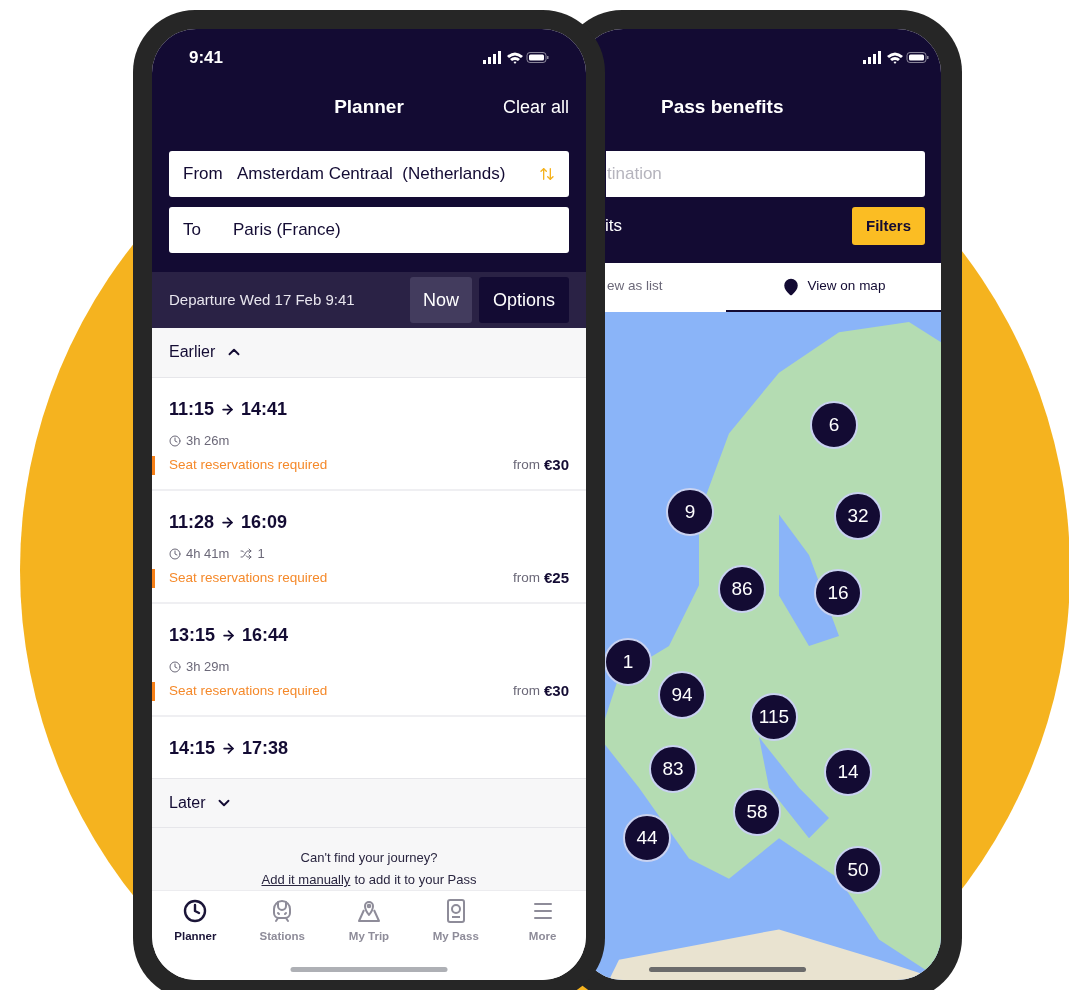 The height and width of the screenshot is (990, 1069). Describe the element at coordinates (192, 230) in the screenshot. I see `field-label: To` at that location.